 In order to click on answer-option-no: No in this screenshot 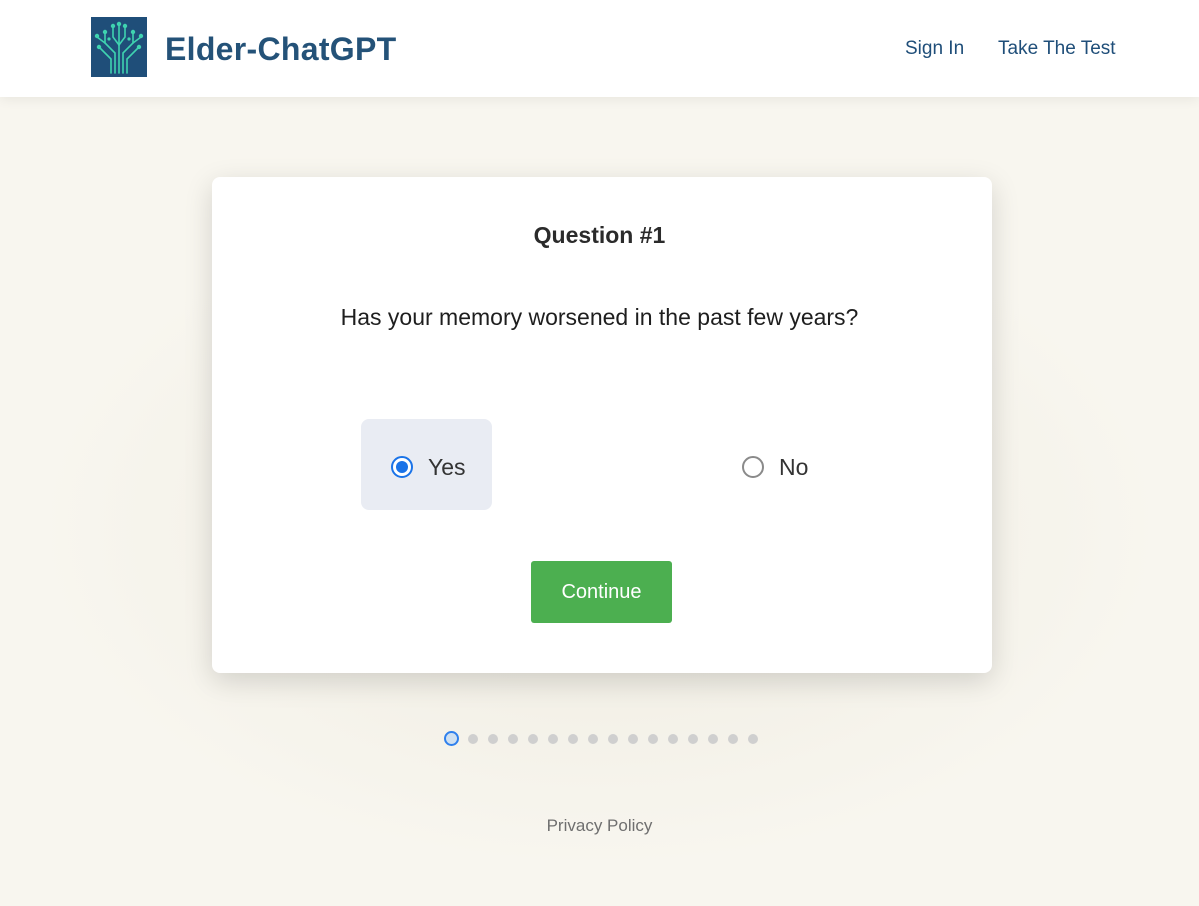, I will do `click(790, 464)`.